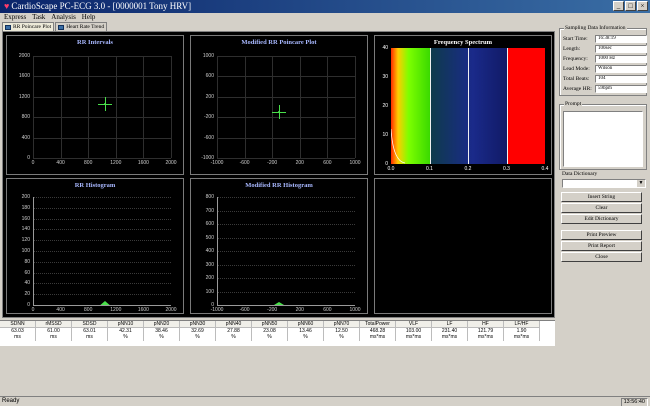  I want to click on print-report-button: Print Report, so click(601, 246).